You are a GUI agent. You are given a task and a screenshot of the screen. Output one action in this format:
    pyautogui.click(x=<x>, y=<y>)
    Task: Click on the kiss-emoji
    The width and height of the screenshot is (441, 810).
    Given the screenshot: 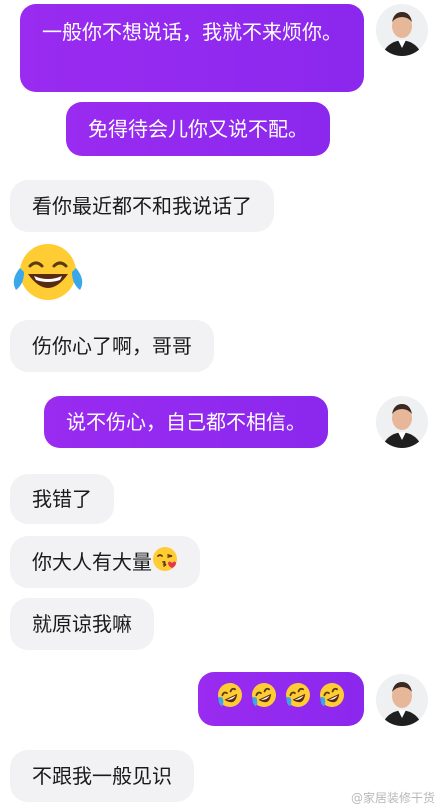 What is the action you would take?
    pyautogui.click(x=165, y=563)
    